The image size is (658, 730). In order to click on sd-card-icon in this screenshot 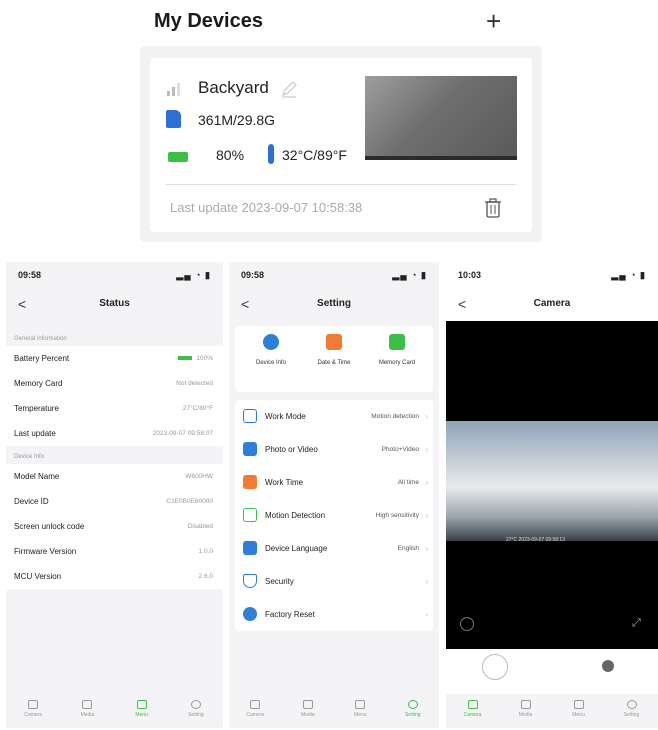, I will do `click(173, 119)`.